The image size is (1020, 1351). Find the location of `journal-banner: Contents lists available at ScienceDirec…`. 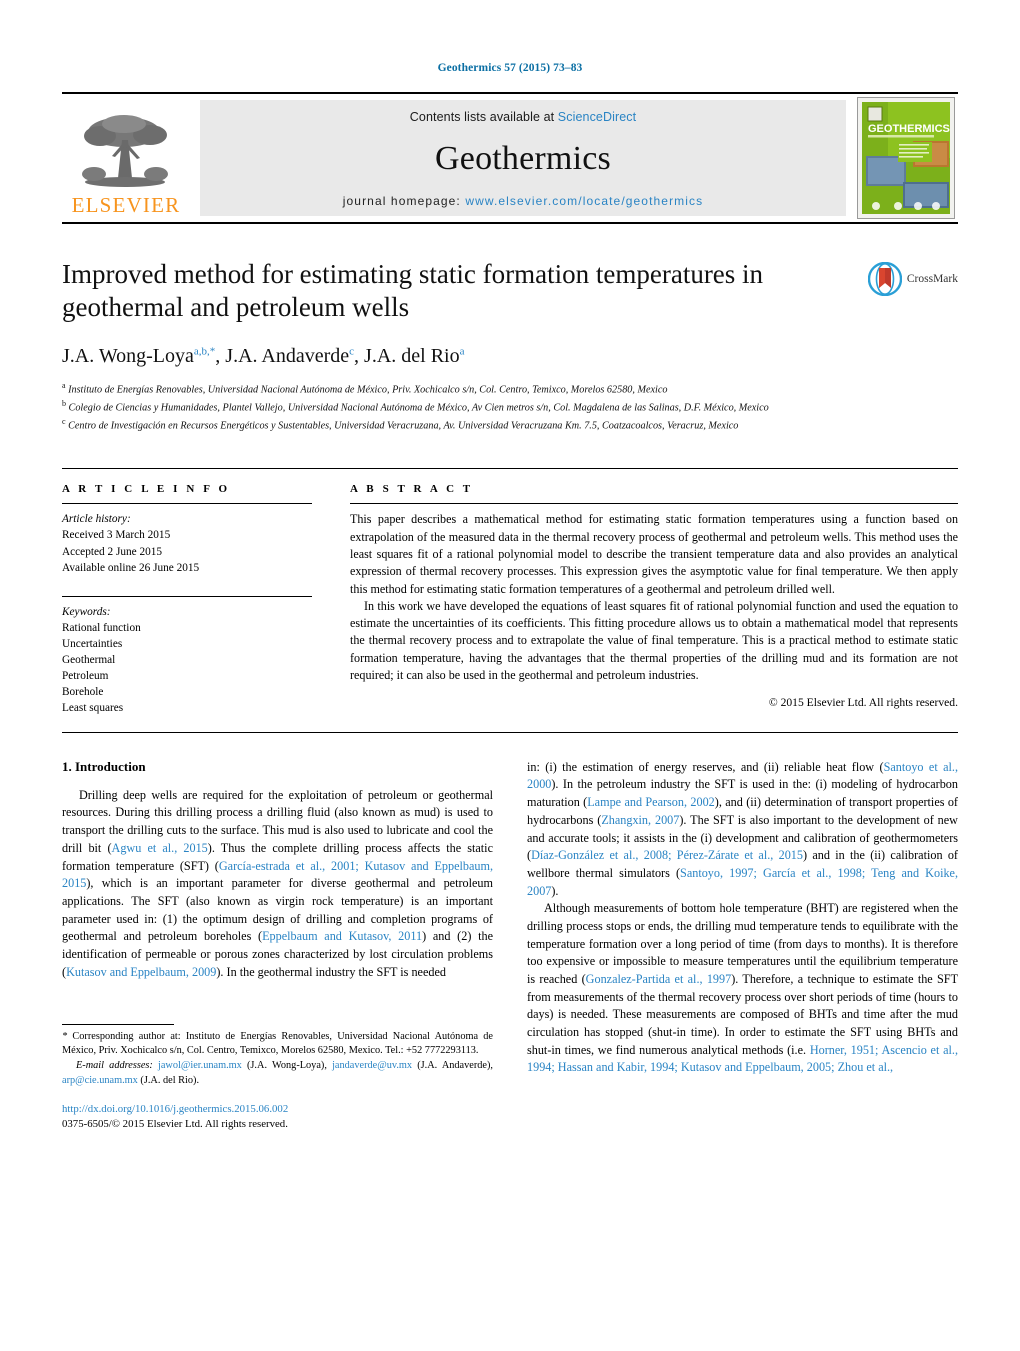

journal-banner: Contents lists available at ScienceDirec… is located at coordinates (523, 158).